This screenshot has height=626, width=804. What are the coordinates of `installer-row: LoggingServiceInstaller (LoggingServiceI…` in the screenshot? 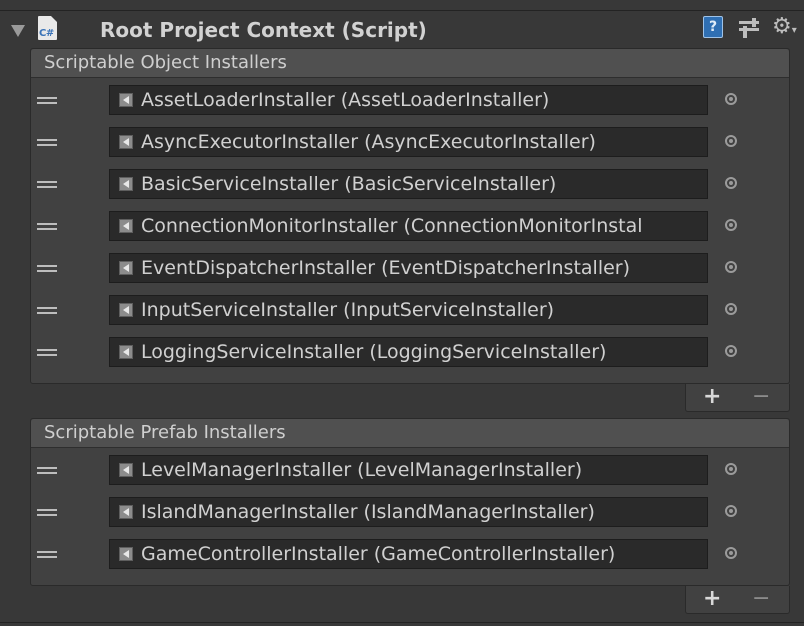 It's located at (410, 352).